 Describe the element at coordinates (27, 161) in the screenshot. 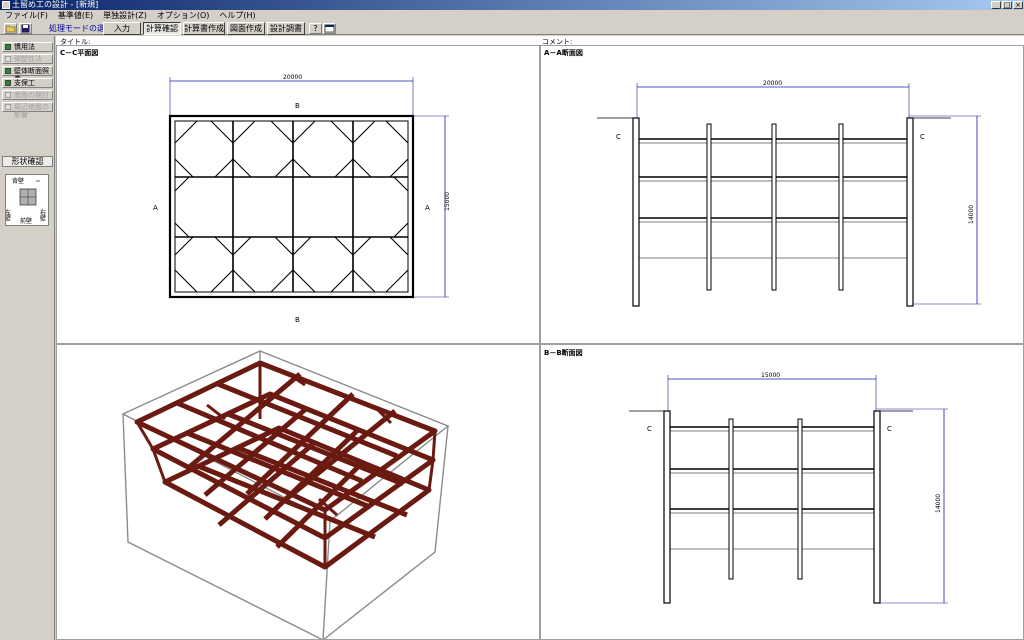

I see `shape-check-tab: 形状確認` at that location.